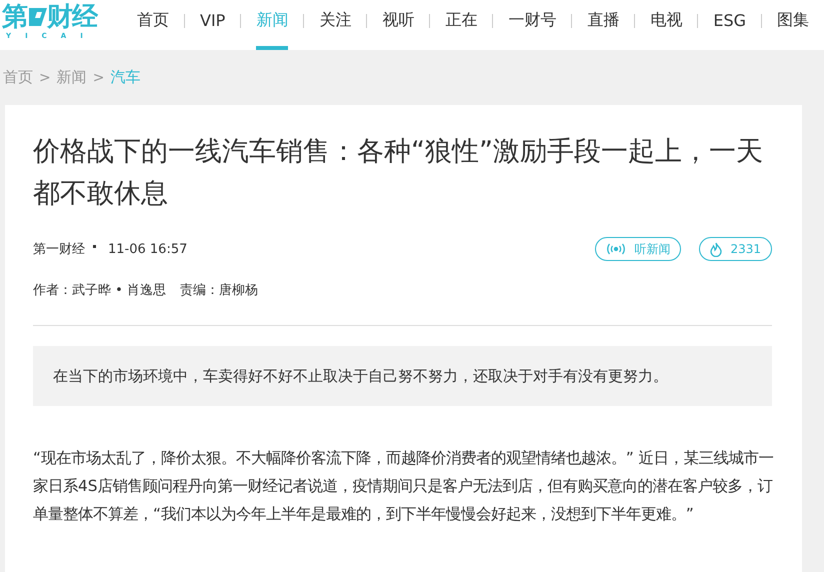 The image size is (824, 572). What do you see at coordinates (148, 249) in the screenshot?
I see `article-time: 11-06 16:57` at bounding box center [148, 249].